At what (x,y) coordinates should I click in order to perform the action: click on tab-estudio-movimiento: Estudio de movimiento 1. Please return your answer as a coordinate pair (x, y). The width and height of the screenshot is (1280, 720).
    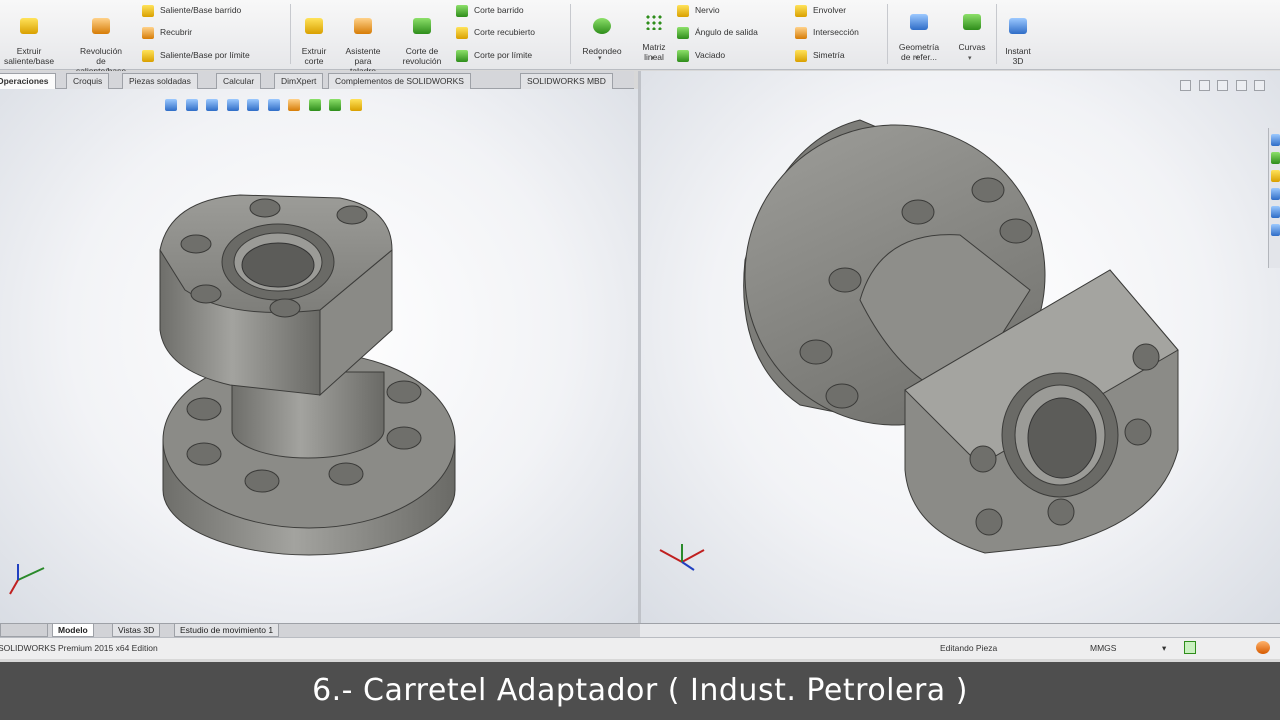
    Looking at the image, I should click on (227, 630).